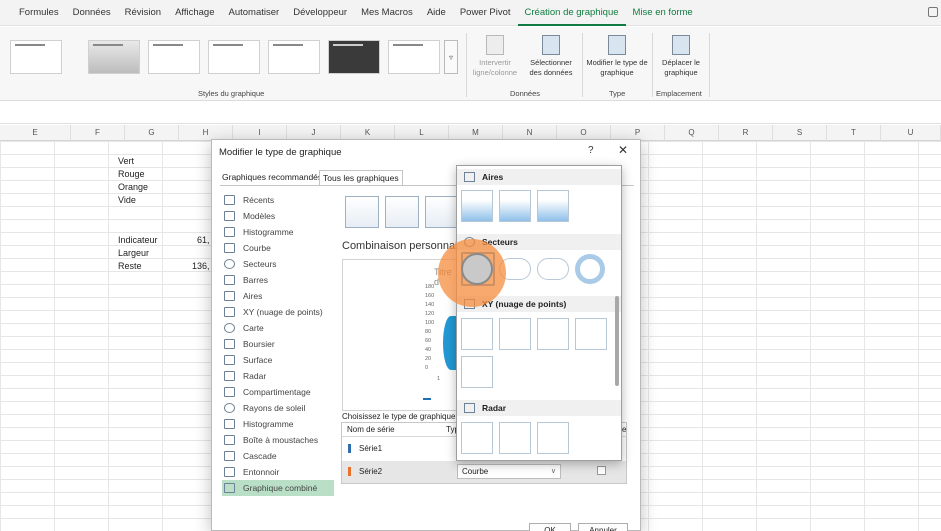 This screenshot has width=941, height=531. Describe the element at coordinates (663, 13) in the screenshot. I see `tab-mise-en-forme: Mise en forme` at that location.